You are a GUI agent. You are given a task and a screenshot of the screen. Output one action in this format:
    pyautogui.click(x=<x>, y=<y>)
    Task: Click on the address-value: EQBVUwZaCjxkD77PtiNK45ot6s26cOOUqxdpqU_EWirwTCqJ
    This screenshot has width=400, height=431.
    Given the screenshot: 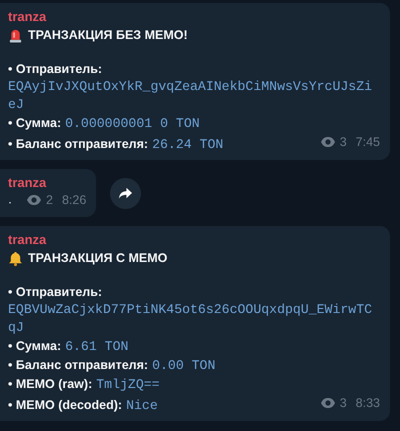 What is the action you would take?
    pyautogui.click(x=190, y=319)
    